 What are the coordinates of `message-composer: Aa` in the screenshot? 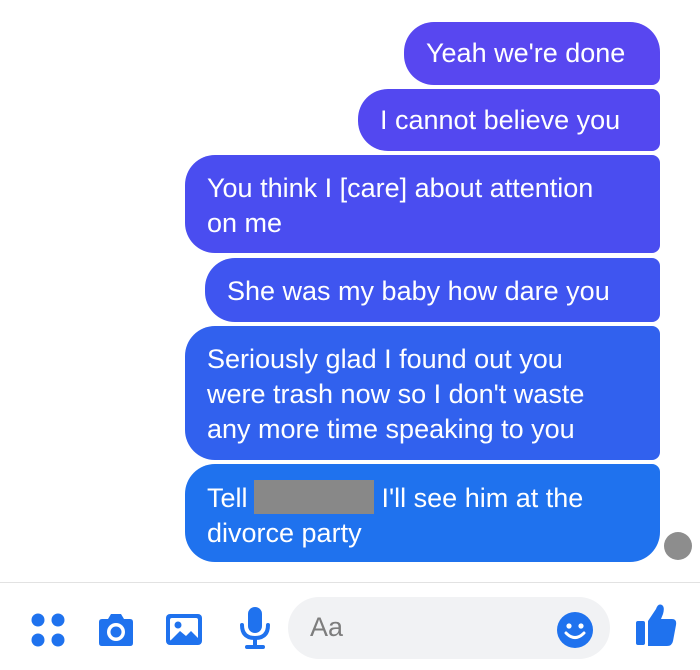 It's located at (350, 626).